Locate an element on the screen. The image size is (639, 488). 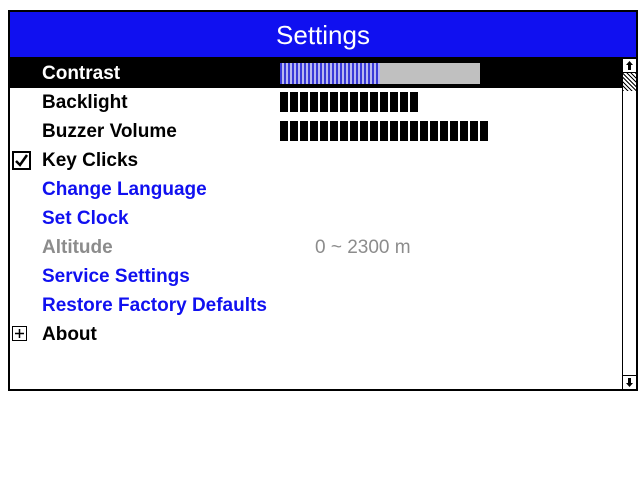
settings-item-about: About is located at coordinates (317, 334).